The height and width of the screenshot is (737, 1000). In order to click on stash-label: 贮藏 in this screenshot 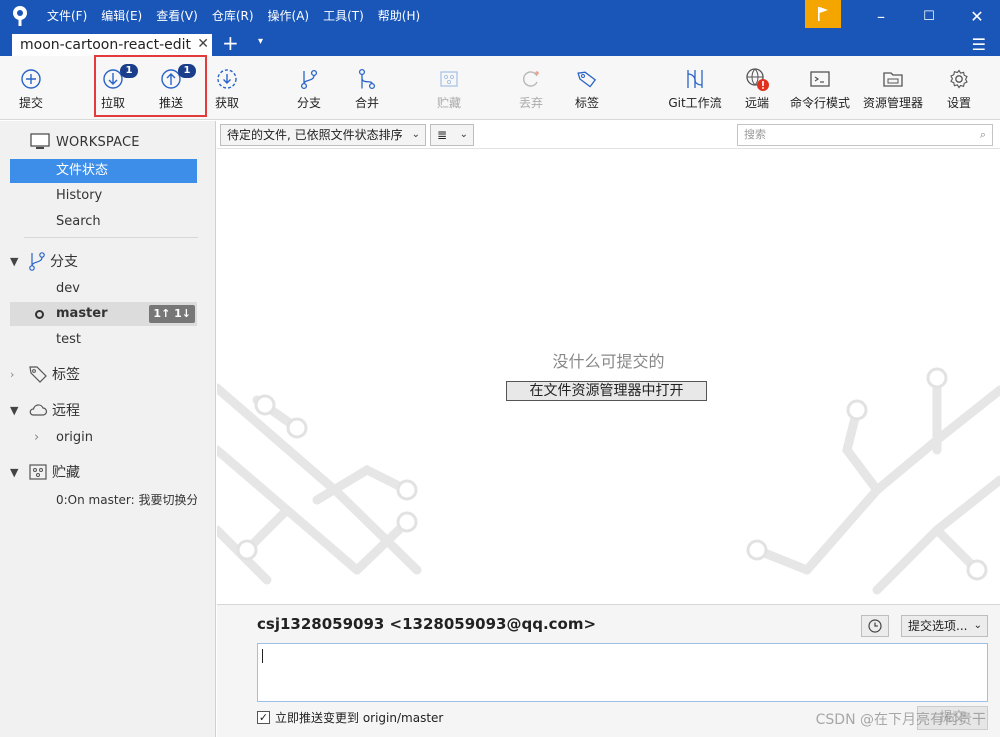, I will do `click(448, 103)`.